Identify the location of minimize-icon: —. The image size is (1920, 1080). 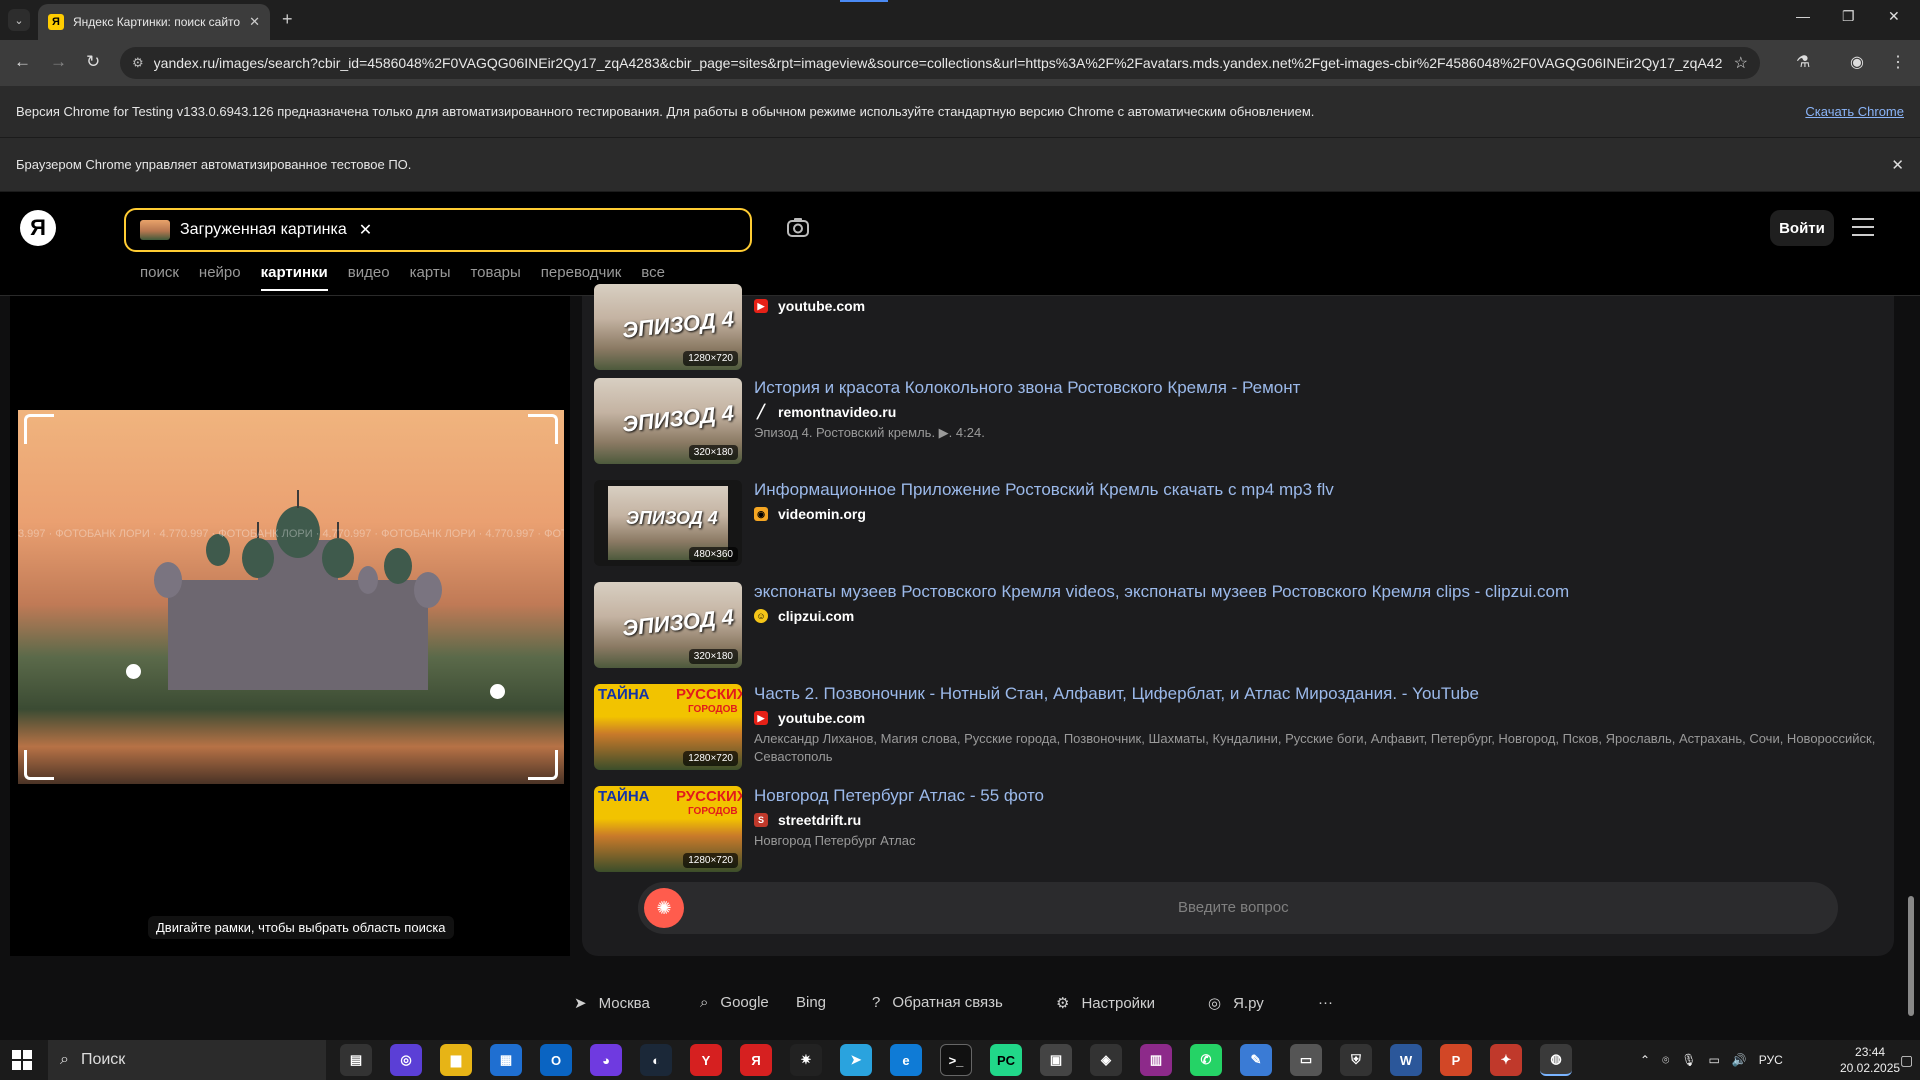
(1803, 16).